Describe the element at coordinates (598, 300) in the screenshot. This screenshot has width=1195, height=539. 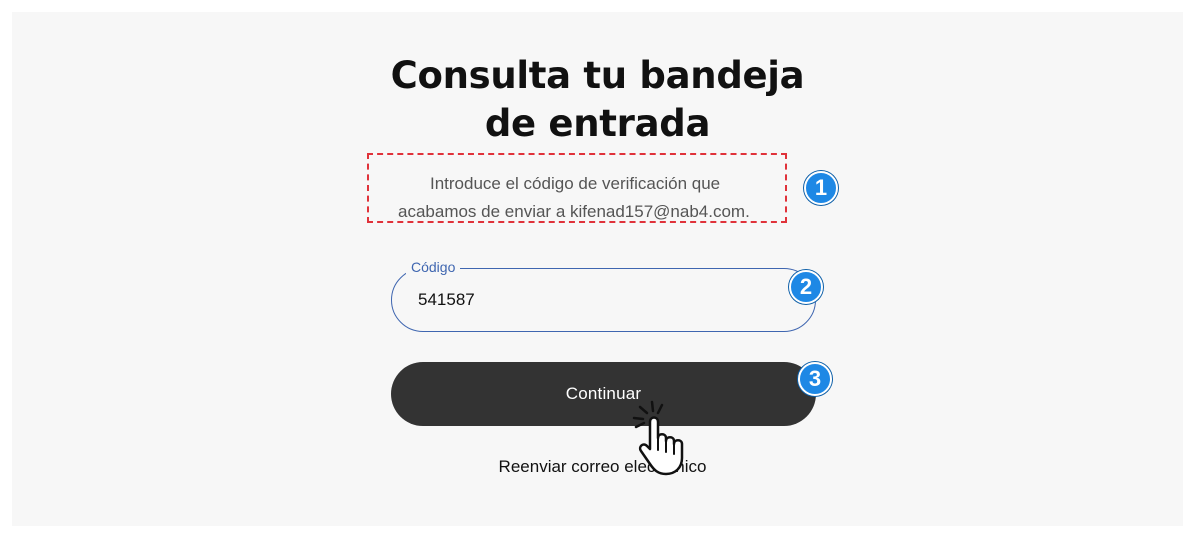
I see `code-input` at that location.